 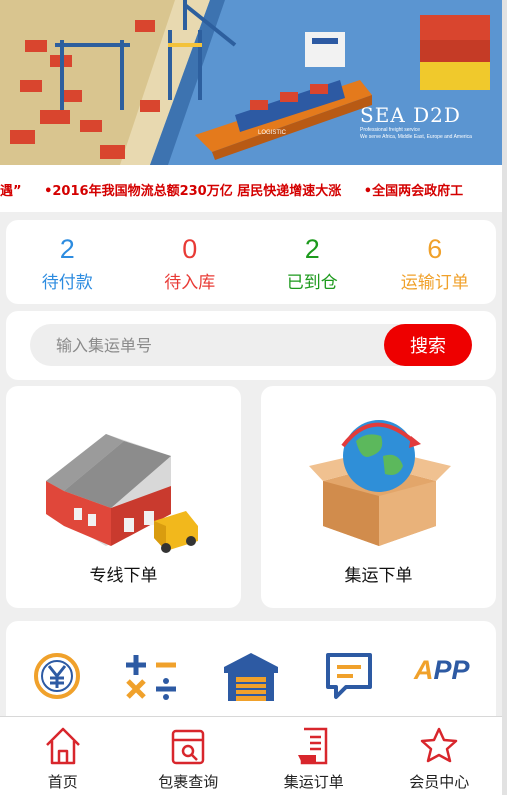 What do you see at coordinates (439, 745) in the screenshot?
I see `star-icon` at bounding box center [439, 745].